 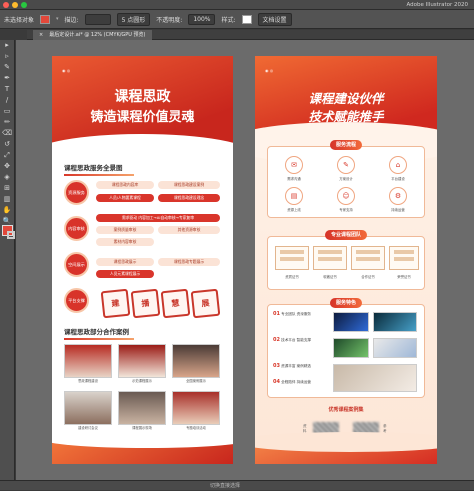 I want to click on flow-platform-icon: ⌂, so click(x=398, y=165).